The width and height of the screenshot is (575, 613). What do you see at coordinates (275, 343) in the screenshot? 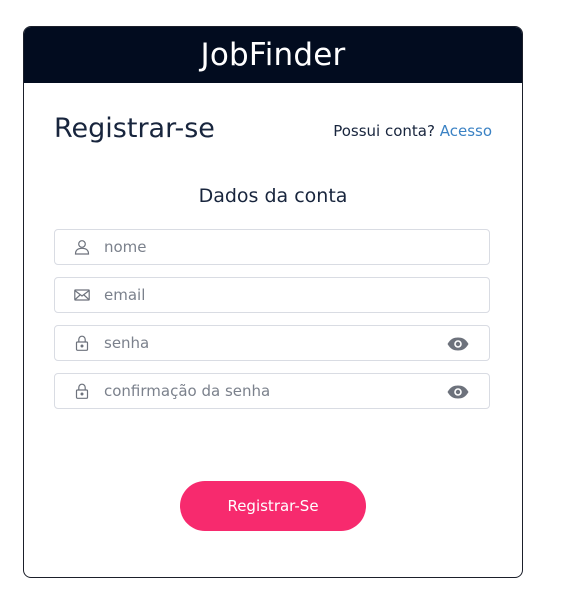
I see `password-input` at bounding box center [275, 343].